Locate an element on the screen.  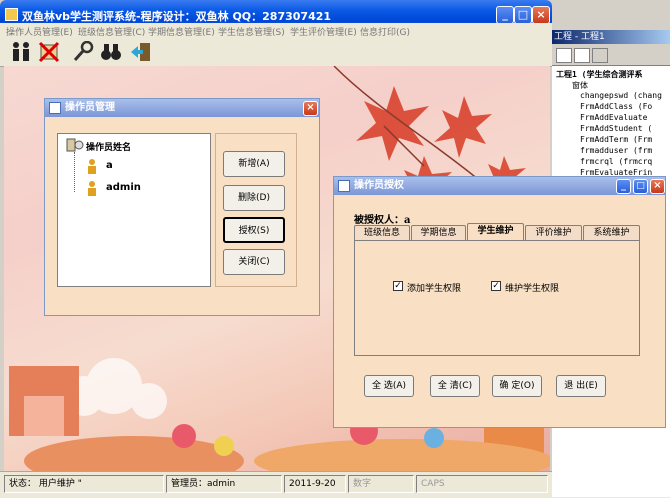
maintain-student-permission-label: 维护学生权限 is located at coordinates (532, 289).